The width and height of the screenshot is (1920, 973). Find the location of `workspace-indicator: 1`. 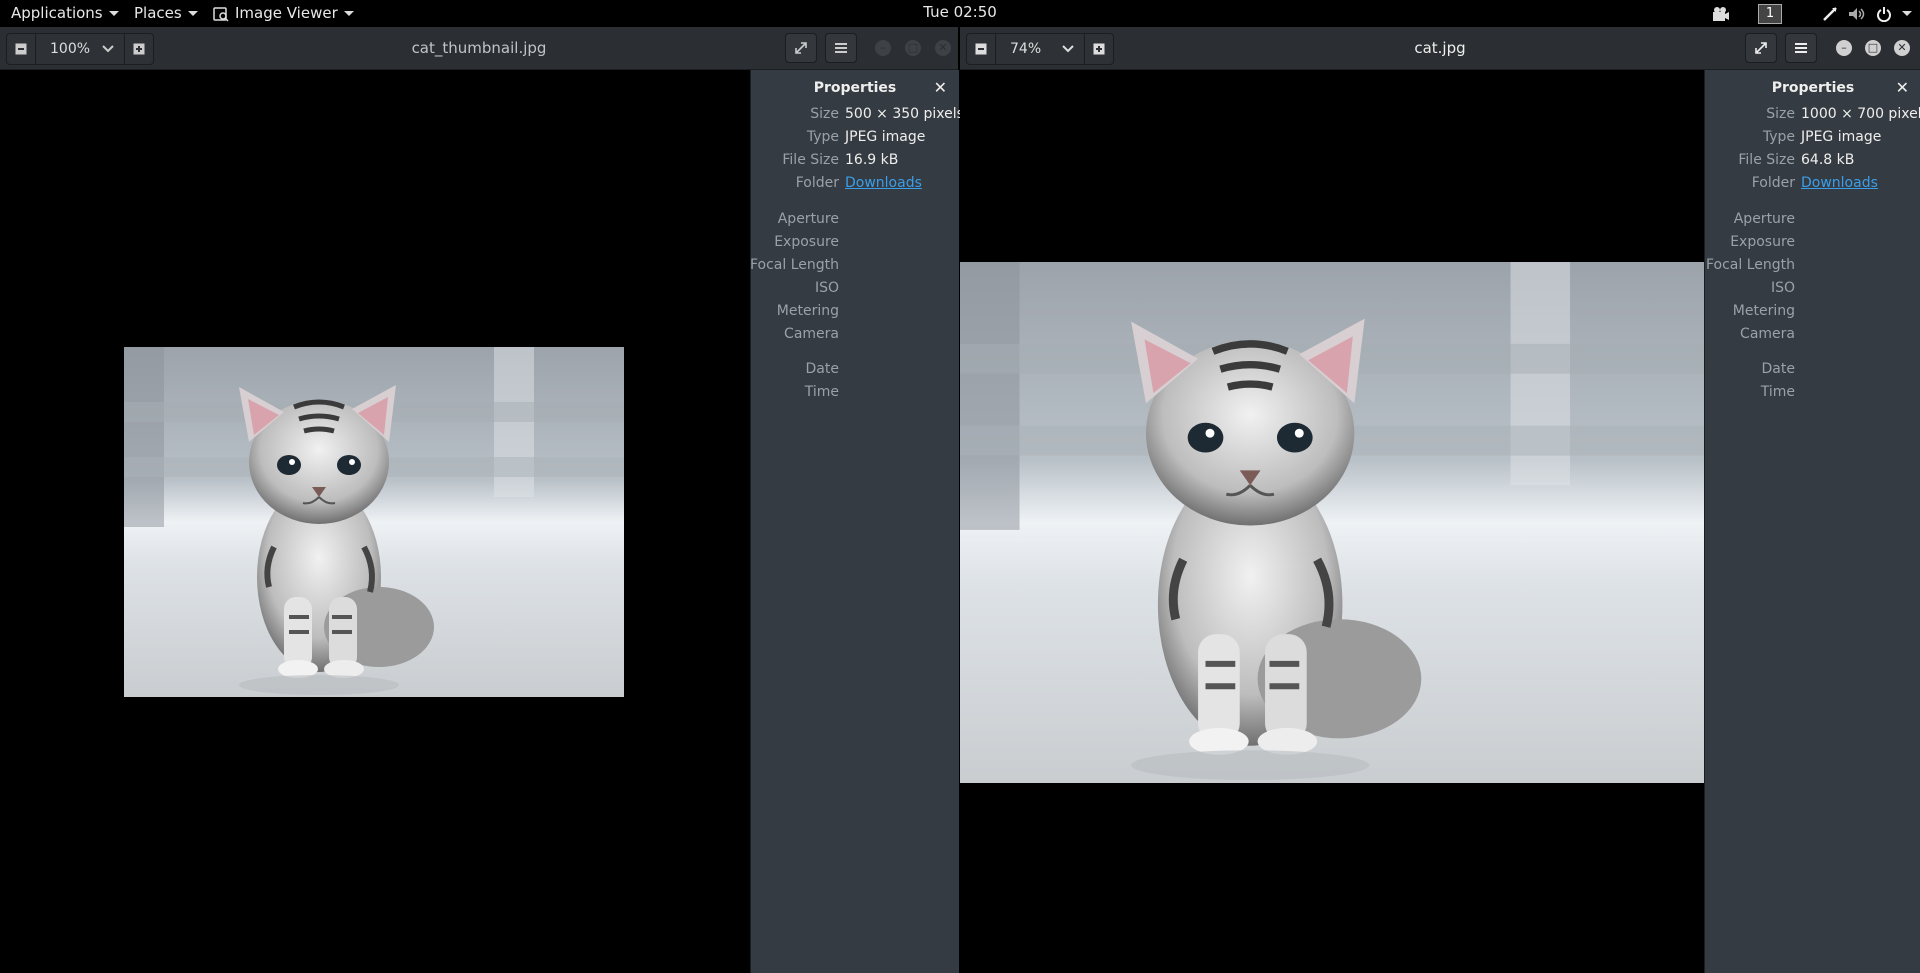

workspace-indicator: 1 is located at coordinates (1770, 13).